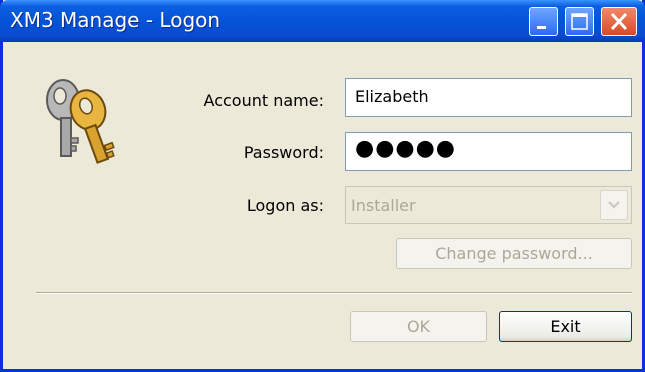 The width and height of the screenshot is (645, 372). What do you see at coordinates (565, 326) in the screenshot?
I see `exit-button: Exit` at bounding box center [565, 326].